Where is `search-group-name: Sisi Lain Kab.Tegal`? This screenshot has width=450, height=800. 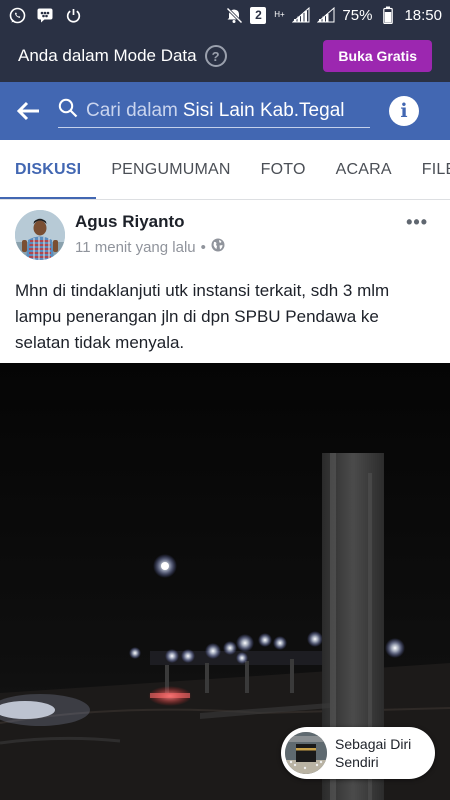 search-group-name: Sisi Lain Kab.Tegal is located at coordinates (263, 110).